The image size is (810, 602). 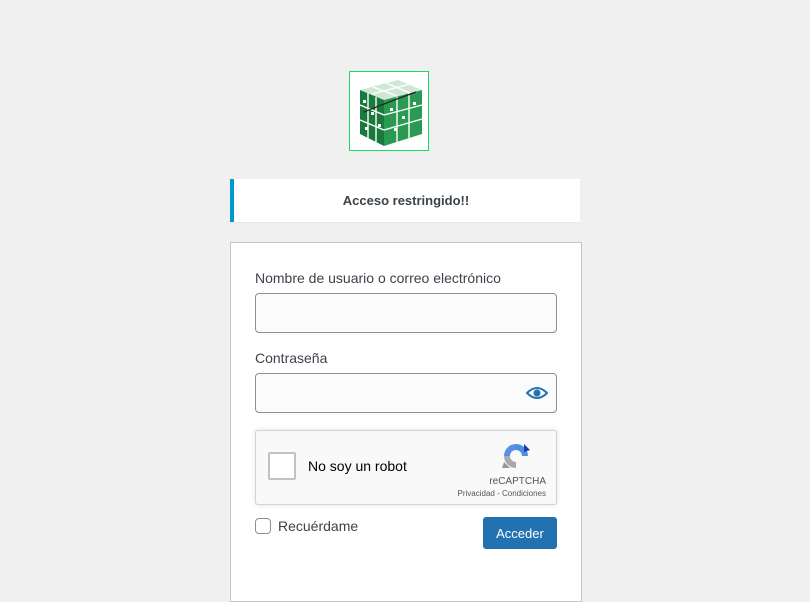 I want to click on notice-message: Acceso restringido!!, so click(x=406, y=200).